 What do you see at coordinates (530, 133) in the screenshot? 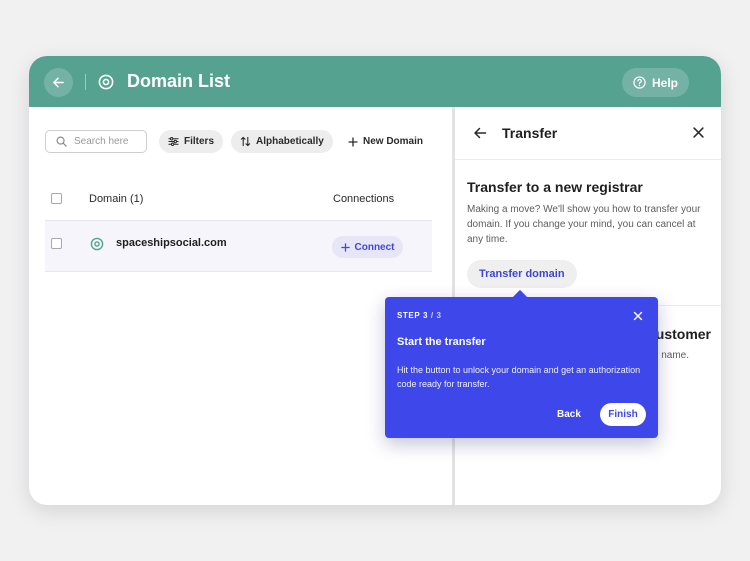
I see `panel-title: Transfer` at bounding box center [530, 133].